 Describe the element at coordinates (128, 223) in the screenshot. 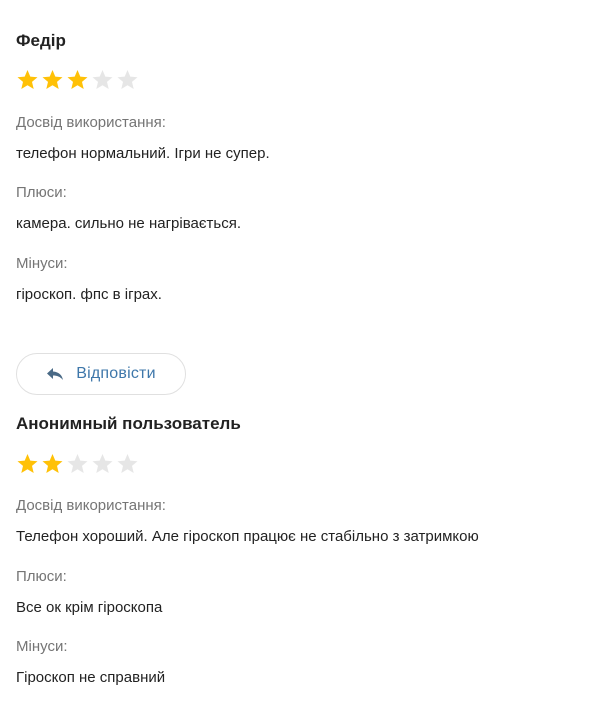

I see `pros-text: камера. сильно не нагрівається.` at that location.